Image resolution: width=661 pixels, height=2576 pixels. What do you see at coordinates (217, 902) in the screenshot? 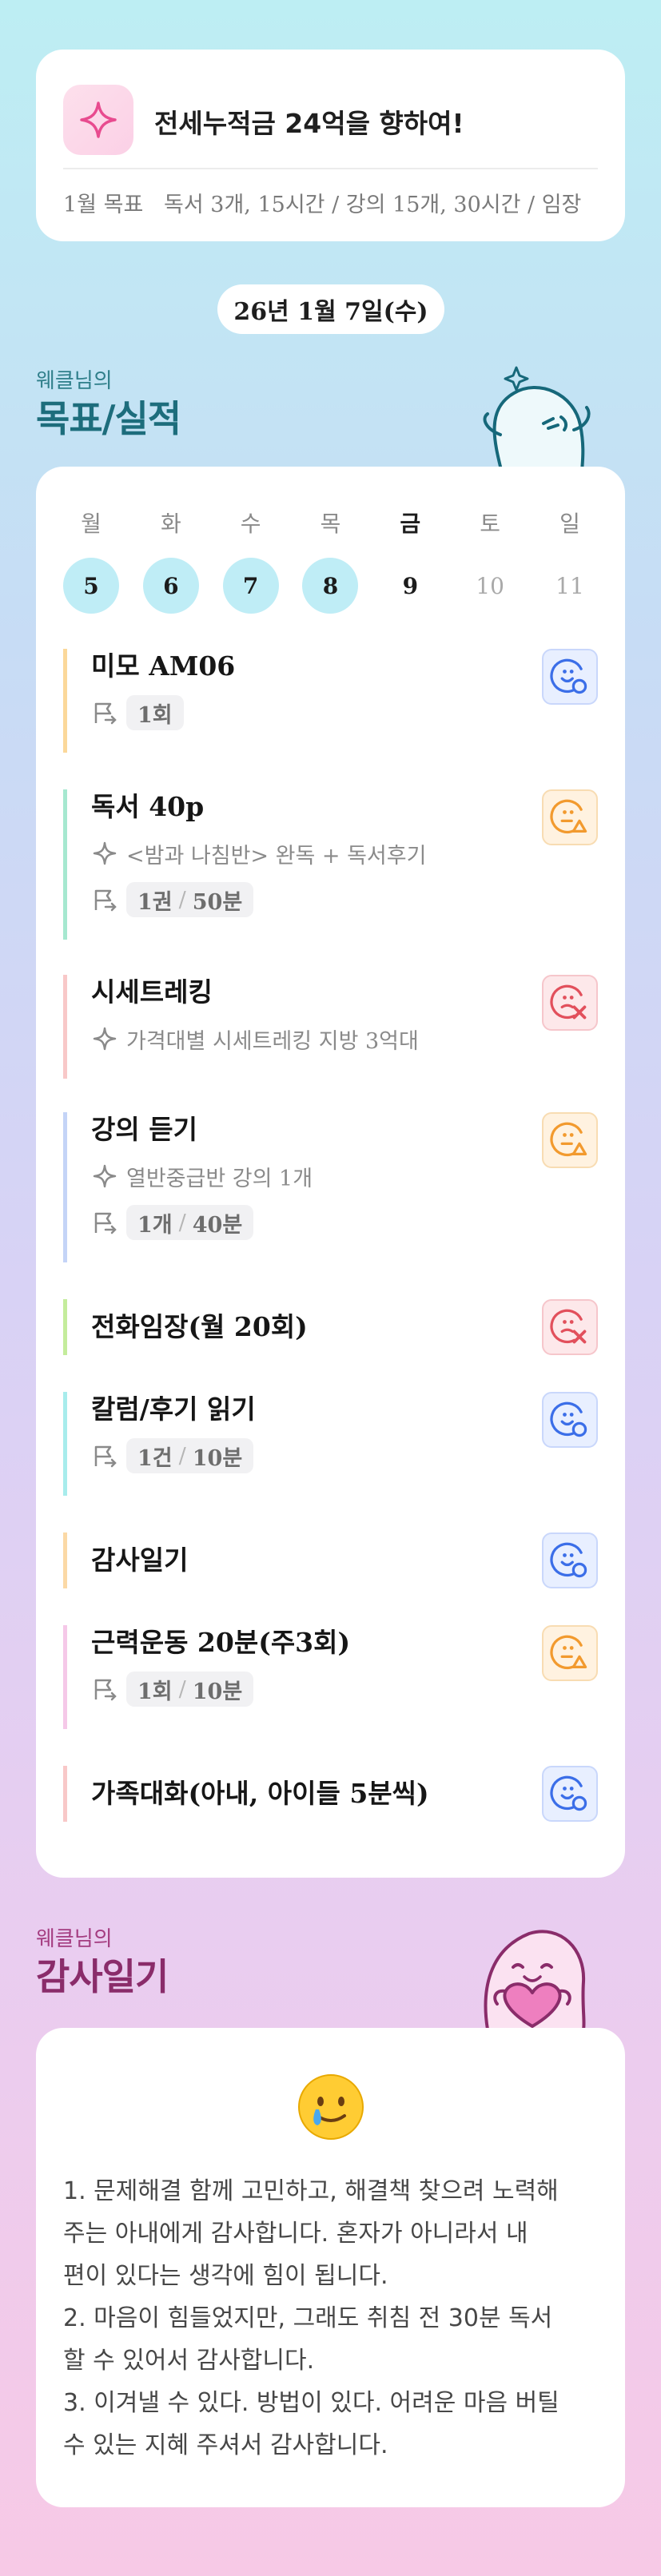
I see `chip-duration: 50분` at bounding box center [217, 902].